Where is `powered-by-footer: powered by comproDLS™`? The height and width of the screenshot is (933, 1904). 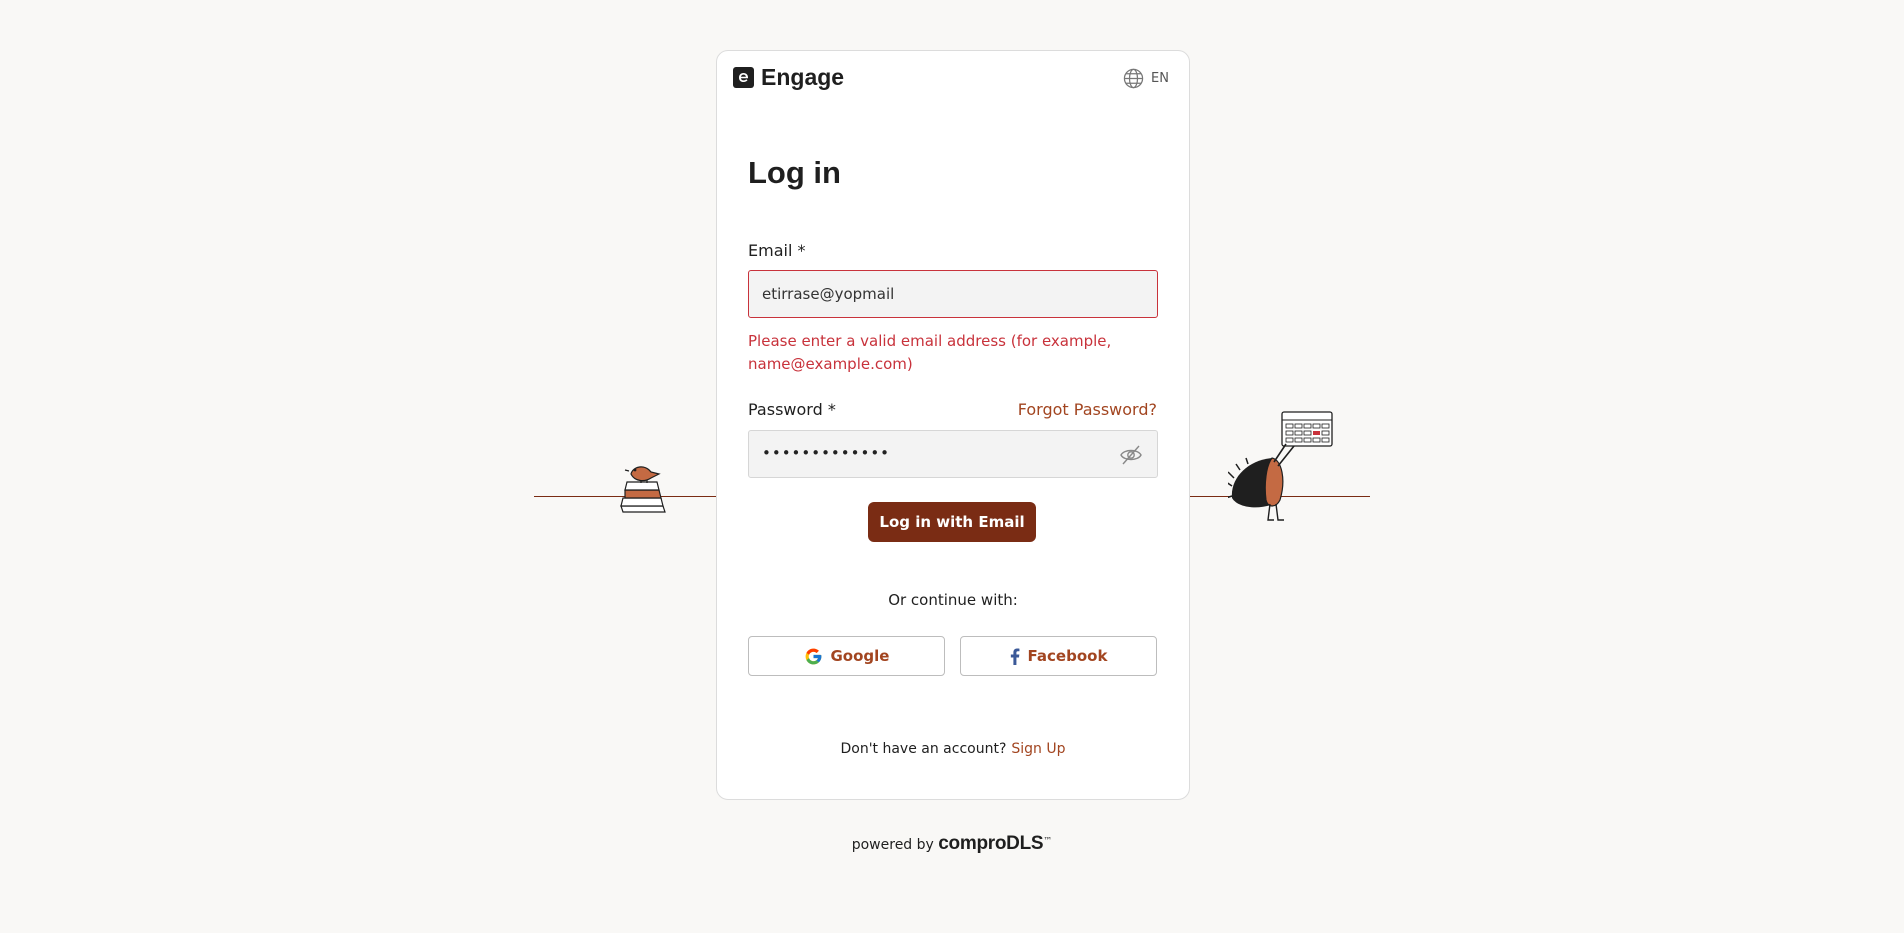 powered-by-footer: powered by comproDLS™ is located at coordinates (952, 844).